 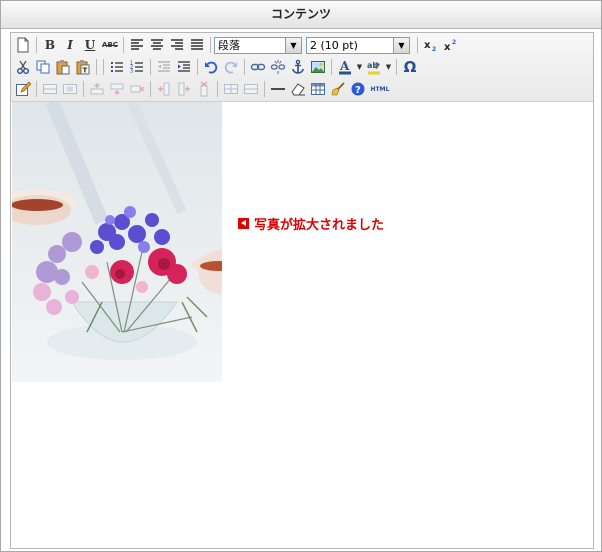 What do you see at coordinates (318, 67) in the screenshot?
I see `image-icon` at bounding box center [318, 67].